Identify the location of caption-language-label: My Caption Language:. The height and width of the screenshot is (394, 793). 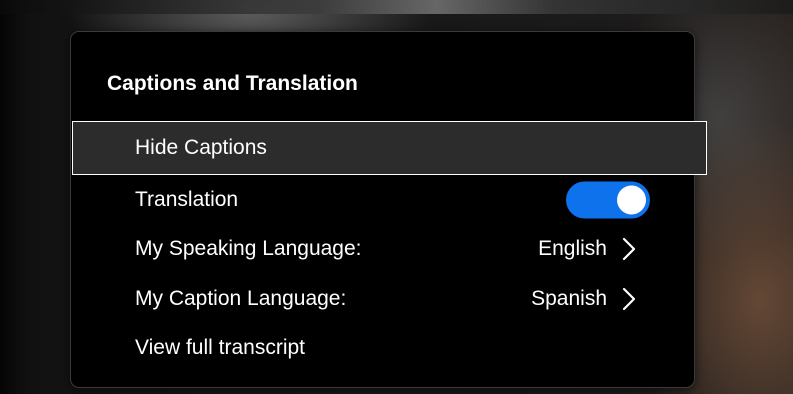
(241, 298).